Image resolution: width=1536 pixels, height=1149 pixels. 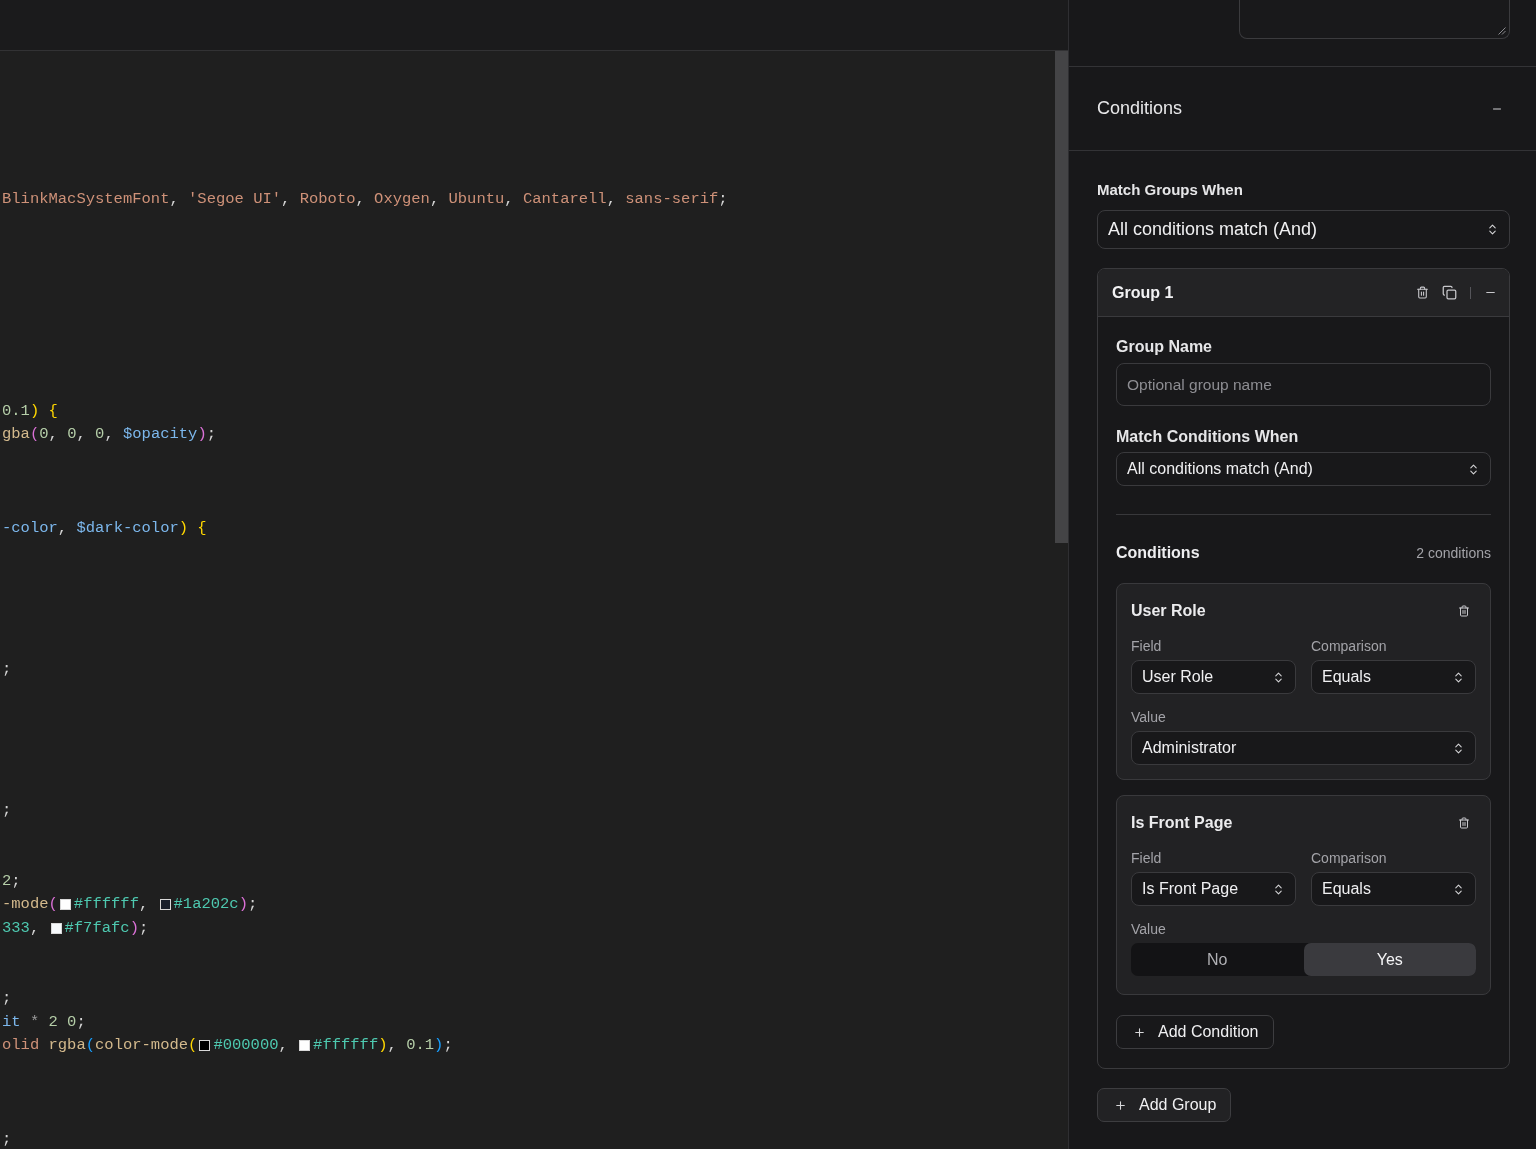 I want to click on resize-grip-icon, so click(x=1502, y=31).